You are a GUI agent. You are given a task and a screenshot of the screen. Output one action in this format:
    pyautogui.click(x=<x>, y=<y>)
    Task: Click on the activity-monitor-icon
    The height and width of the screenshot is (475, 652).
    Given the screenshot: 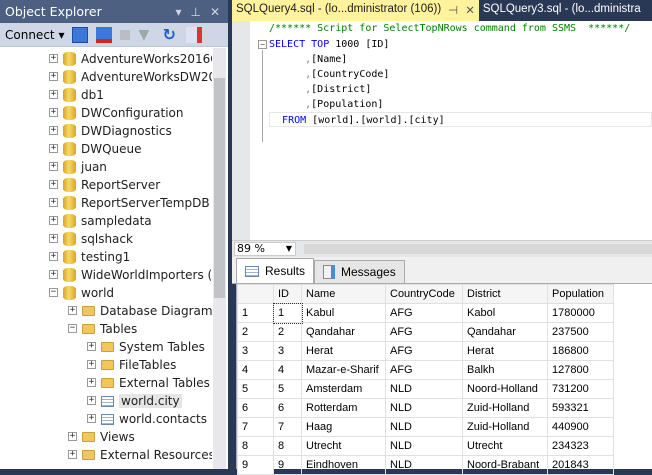 What is the action you would take?
    pyautogui.click(x=194, y=34)
    